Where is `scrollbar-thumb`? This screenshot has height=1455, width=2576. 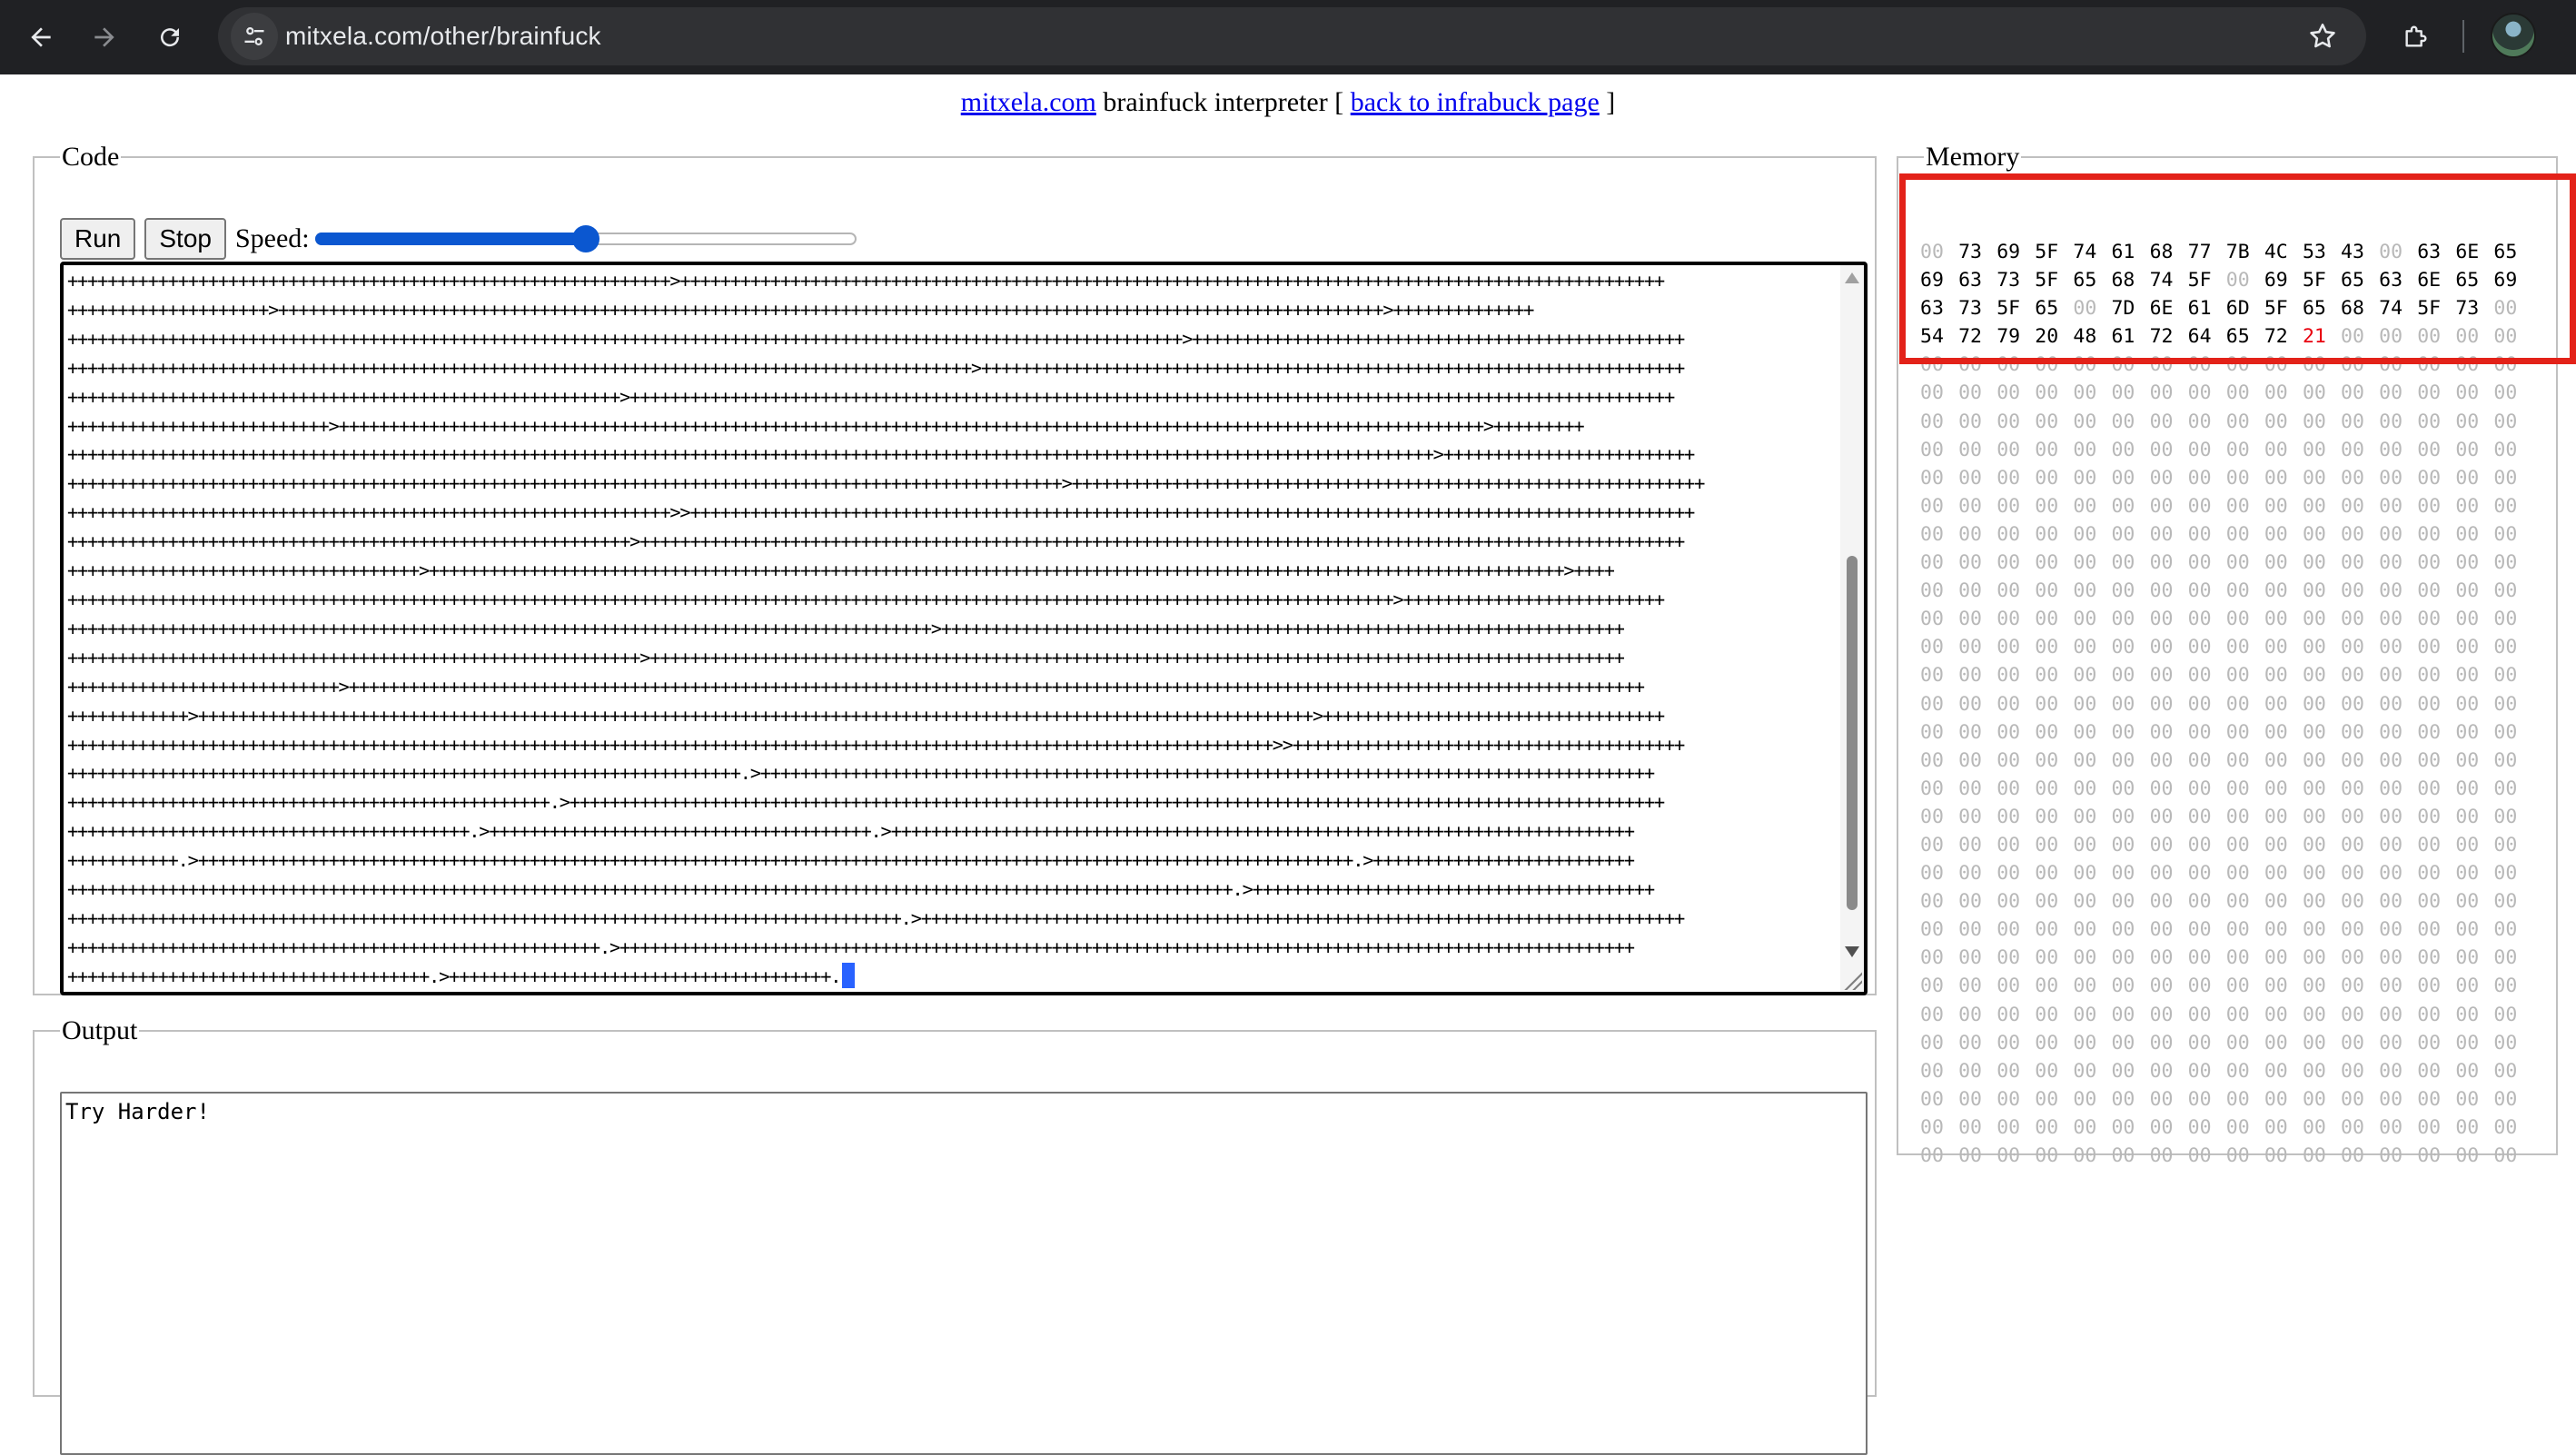 scrollbar-thumb is located at coordinates (1852, 733).